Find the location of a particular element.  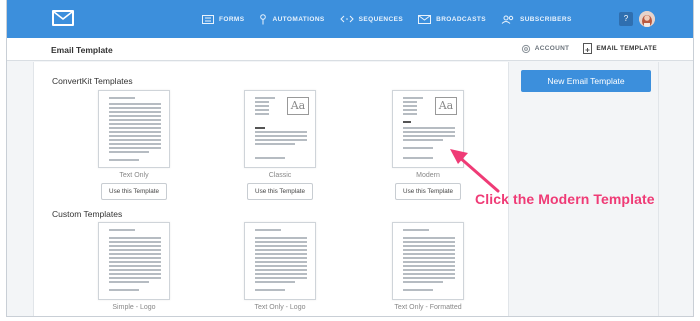

convertkit-templates-heading: ConvertKit Templates is located at coordinates (92, 81).